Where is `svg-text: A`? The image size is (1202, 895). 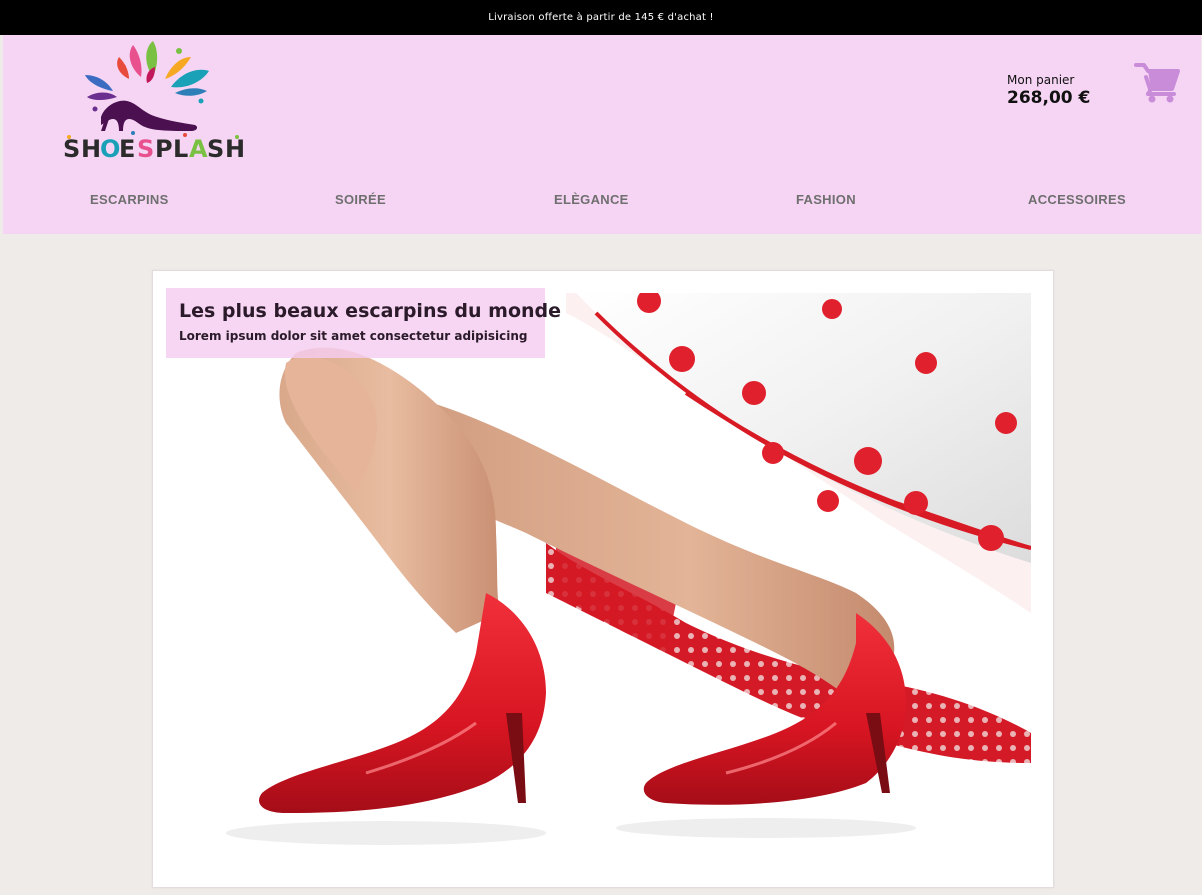
svg-text: A is located at coordinates (198, 149).